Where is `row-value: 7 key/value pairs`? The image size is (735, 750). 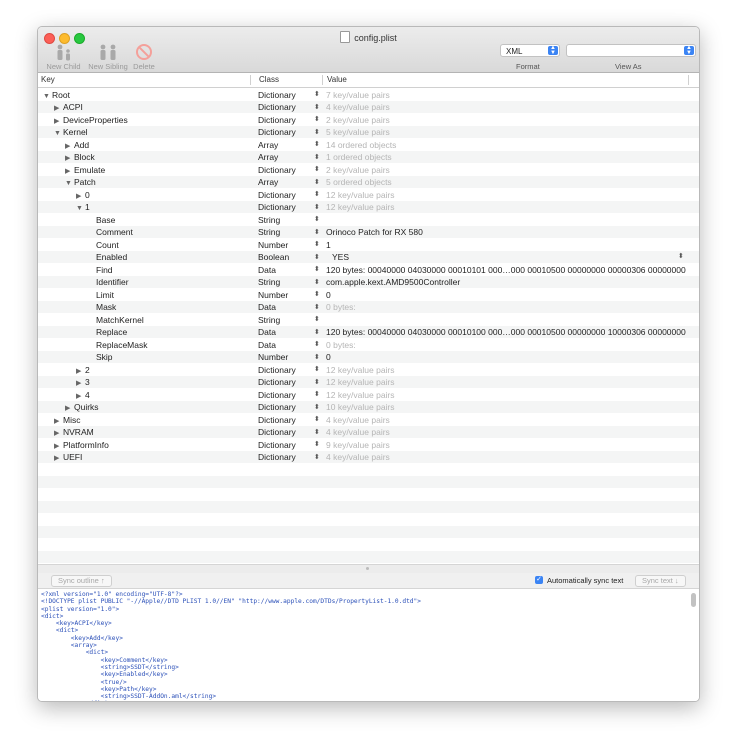
row-value: 7 key/value pairs is located at coordinates (358, 95).